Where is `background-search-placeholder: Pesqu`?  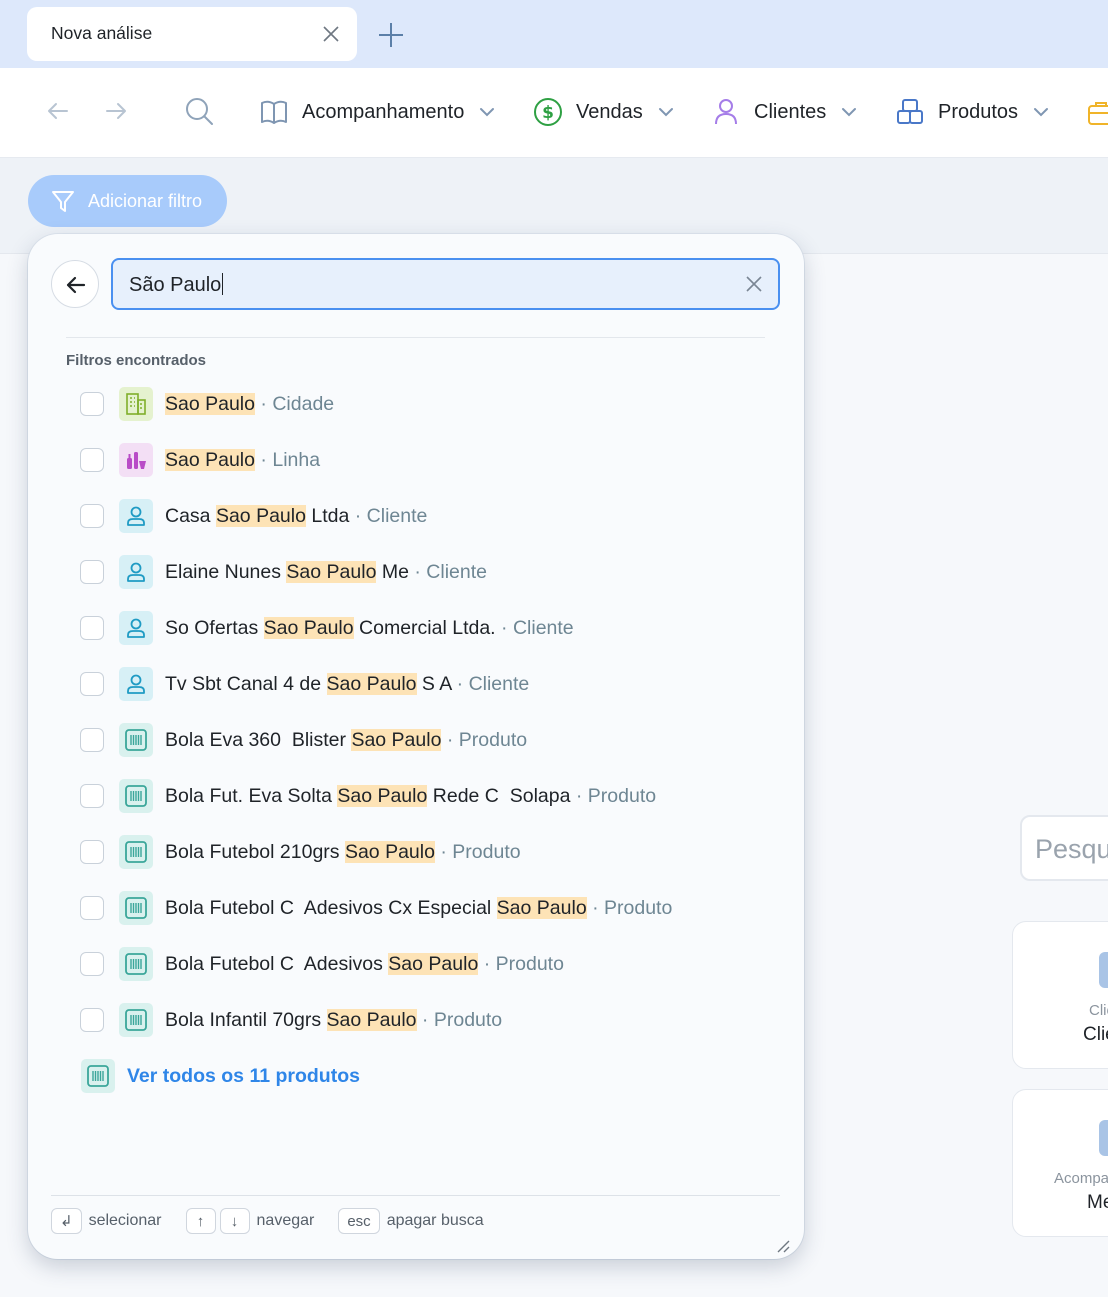
background-search-placeholder: Pesqu is located at coordinates (1071, 849).